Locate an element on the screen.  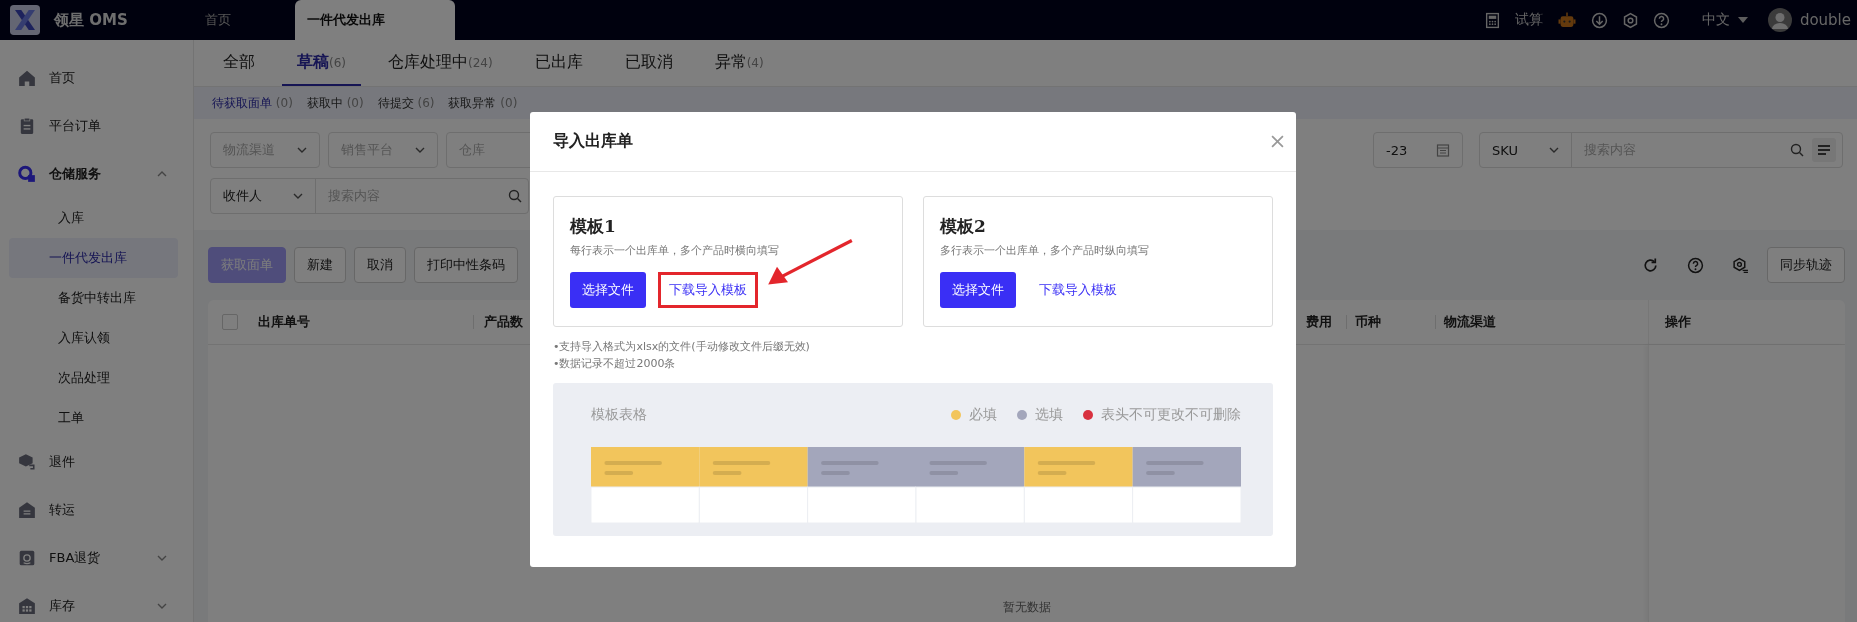
sub-tab: 获取异常 (0) is located at coordinates (483, 103).